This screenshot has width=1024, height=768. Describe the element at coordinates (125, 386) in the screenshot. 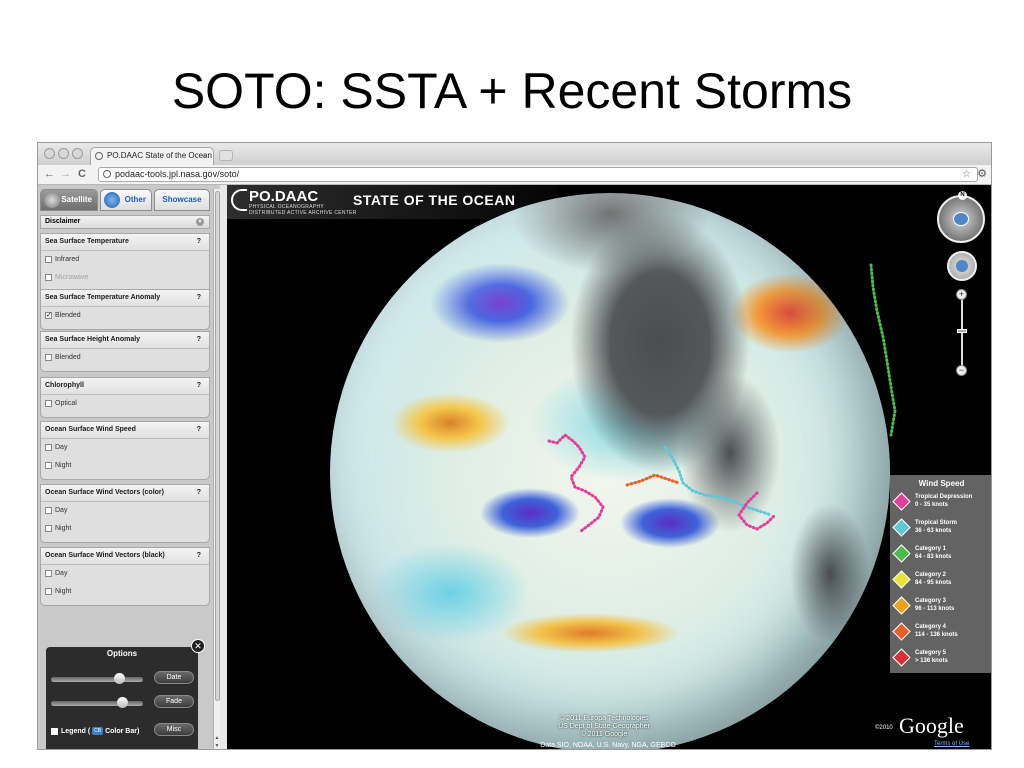

I see `section-header: Chlorophyll?` at that location.